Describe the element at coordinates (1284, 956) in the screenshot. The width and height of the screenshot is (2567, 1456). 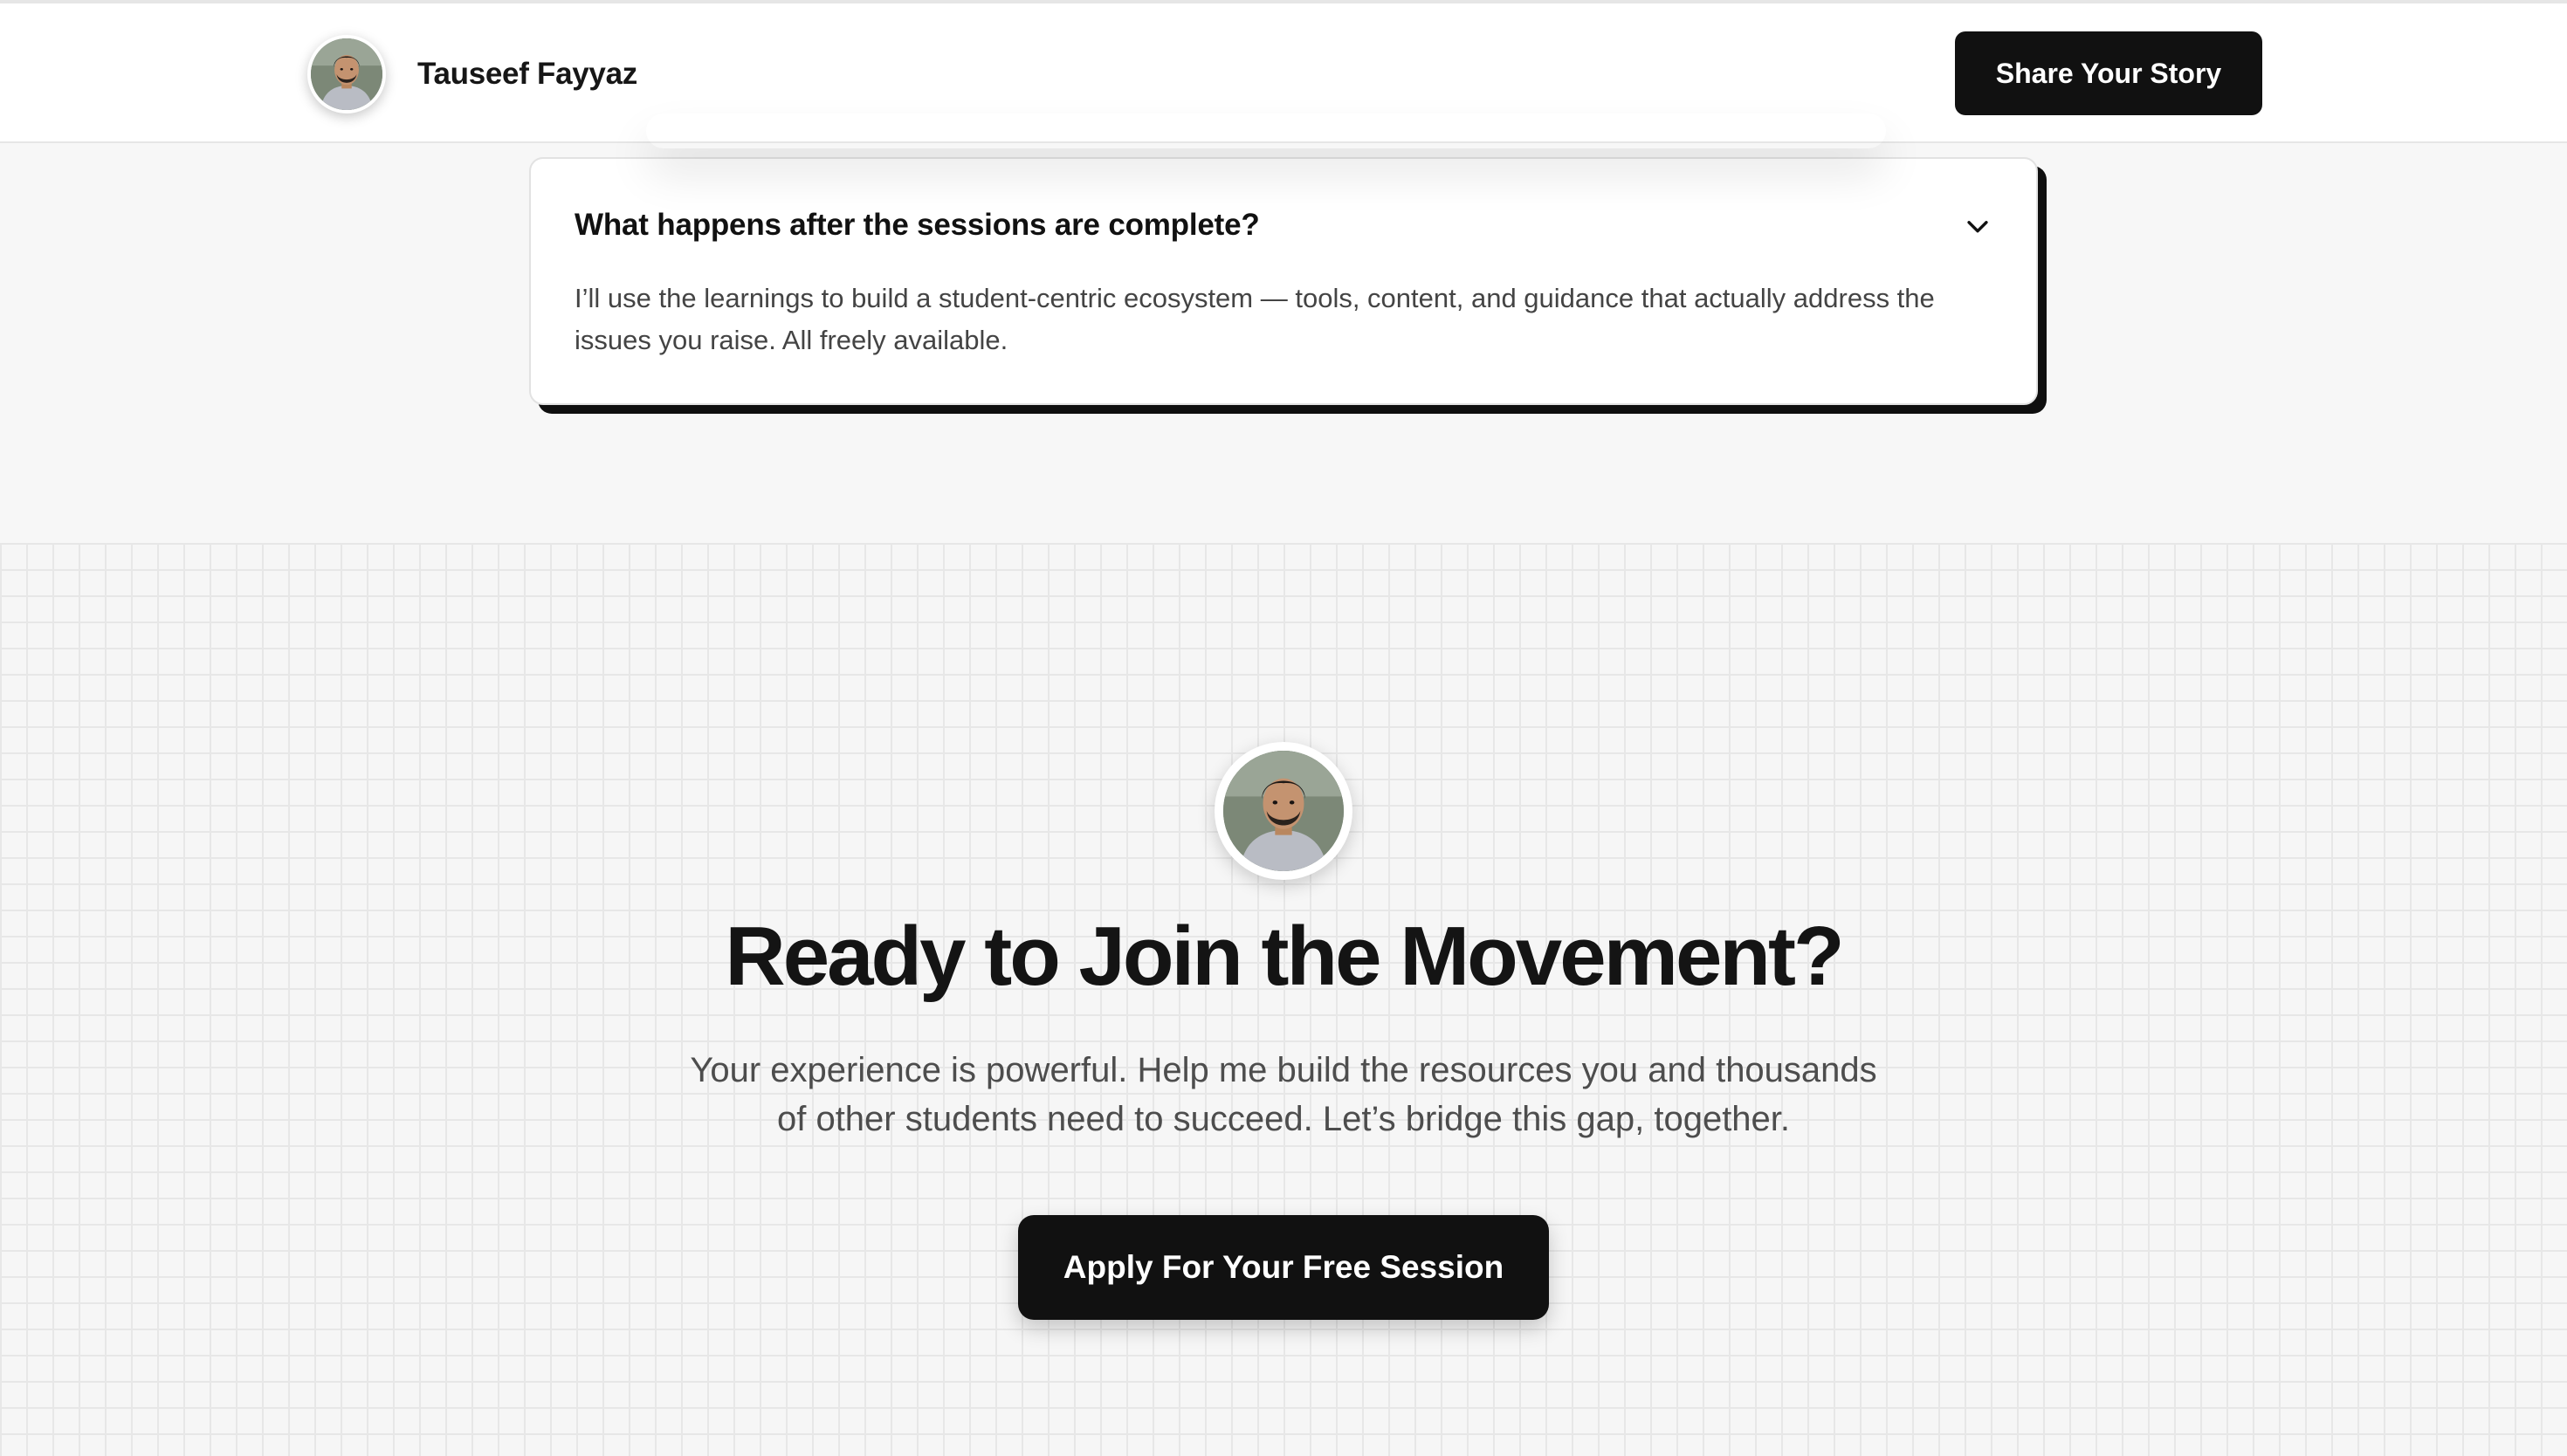
I see `cta-title: Ready to Join the Movement?` at that location.